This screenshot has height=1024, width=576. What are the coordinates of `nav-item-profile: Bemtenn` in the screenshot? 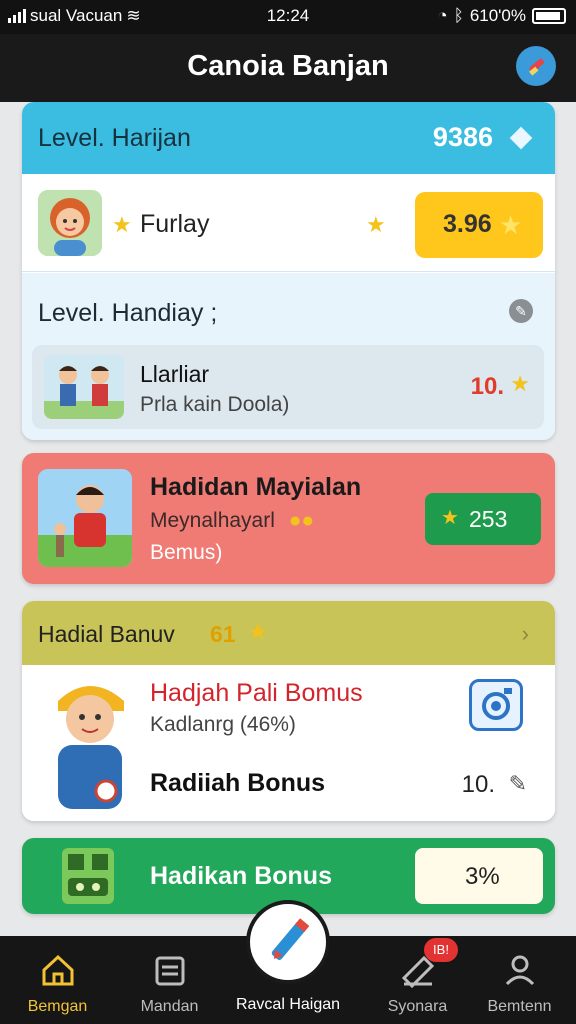 It's located at (519, 980).